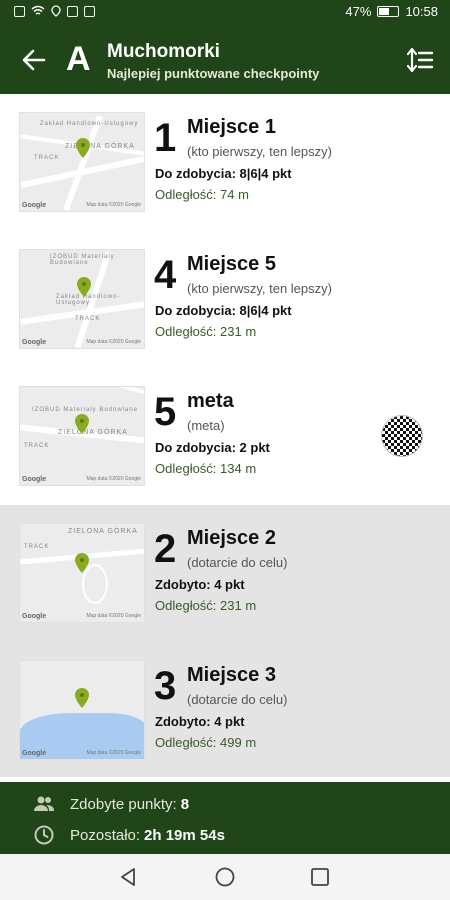  Describe the element at coordinates (205, 331) in the screenshot. I see `checkpoint-distance: Odległość: 231 m` at that location.